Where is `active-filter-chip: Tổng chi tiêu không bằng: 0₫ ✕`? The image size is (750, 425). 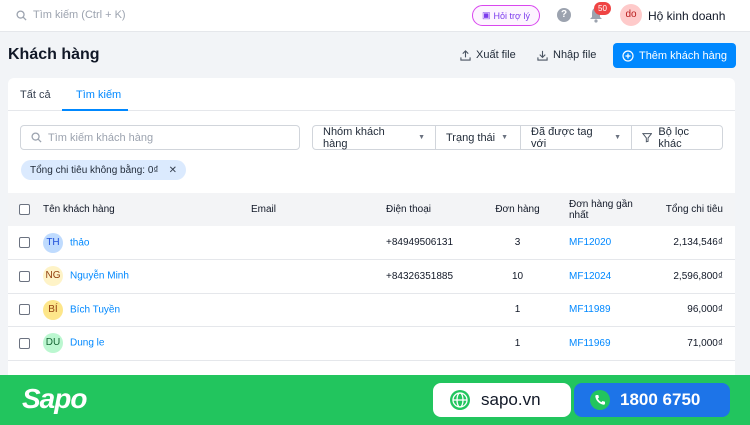
active-filter-chip: Tổng chi tiêu không bằng: 0₫ ✕ is located at coordinates (103, 170).